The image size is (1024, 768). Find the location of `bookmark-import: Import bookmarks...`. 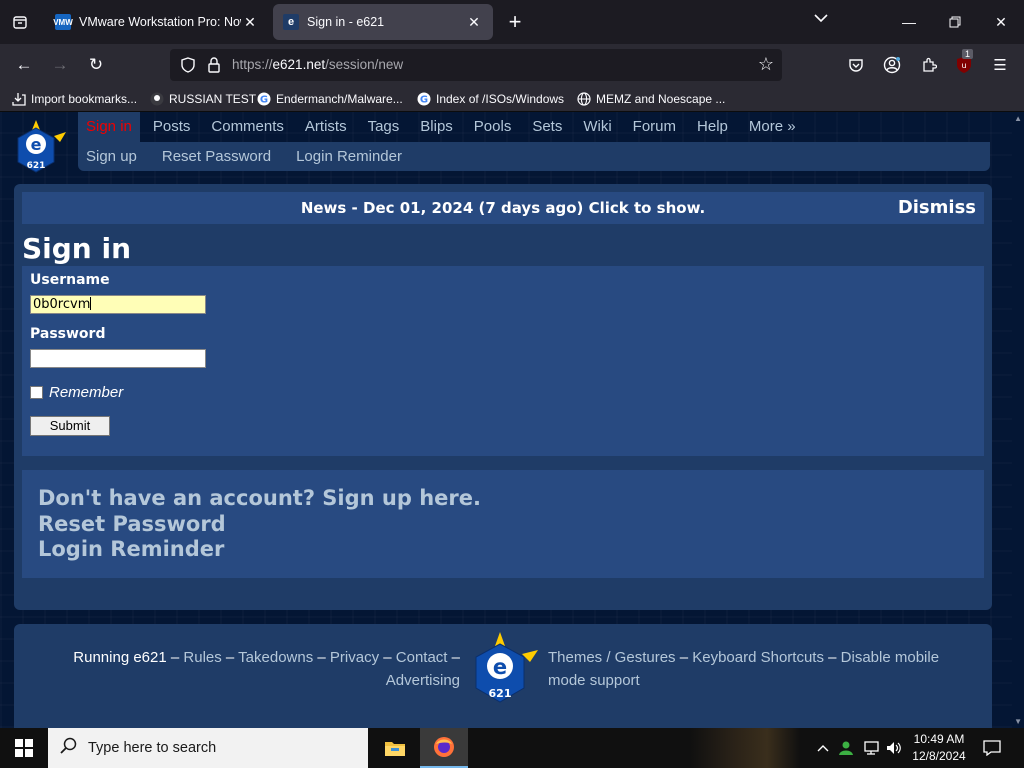

bookmark-import: Import bookmarks... is located at coordinates (74, 99).